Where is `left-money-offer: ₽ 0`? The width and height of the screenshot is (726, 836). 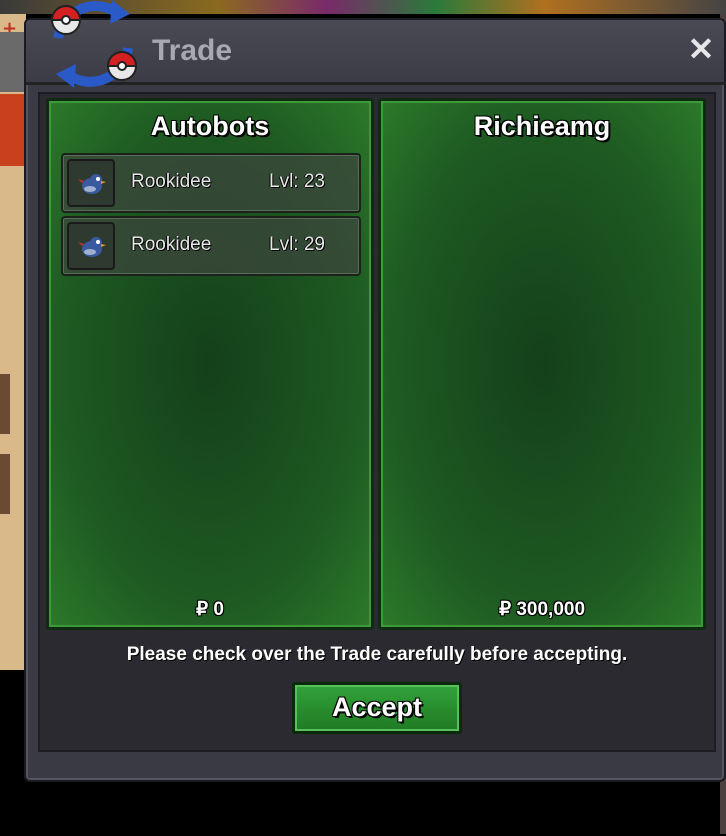
left-money-offer: ₽ 0 is located at coordinates (210, 609).